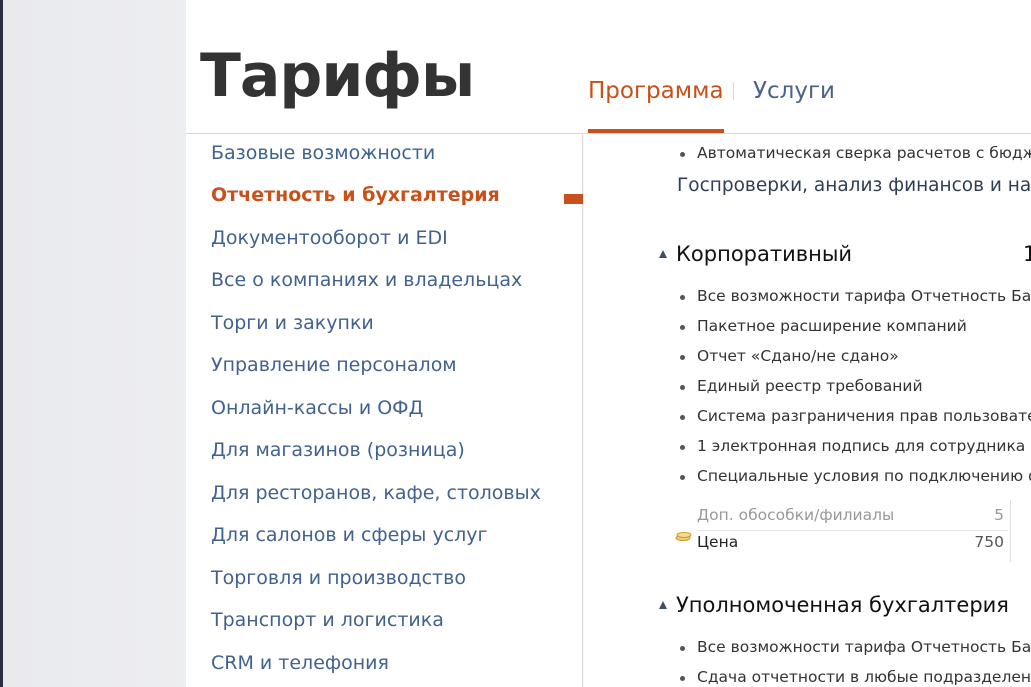  What do you see at coordinates (855, 677) in the screenshot?
I see `feature-item: Сдача отчетности в любые подразделения` at bounding box center [855, 677].